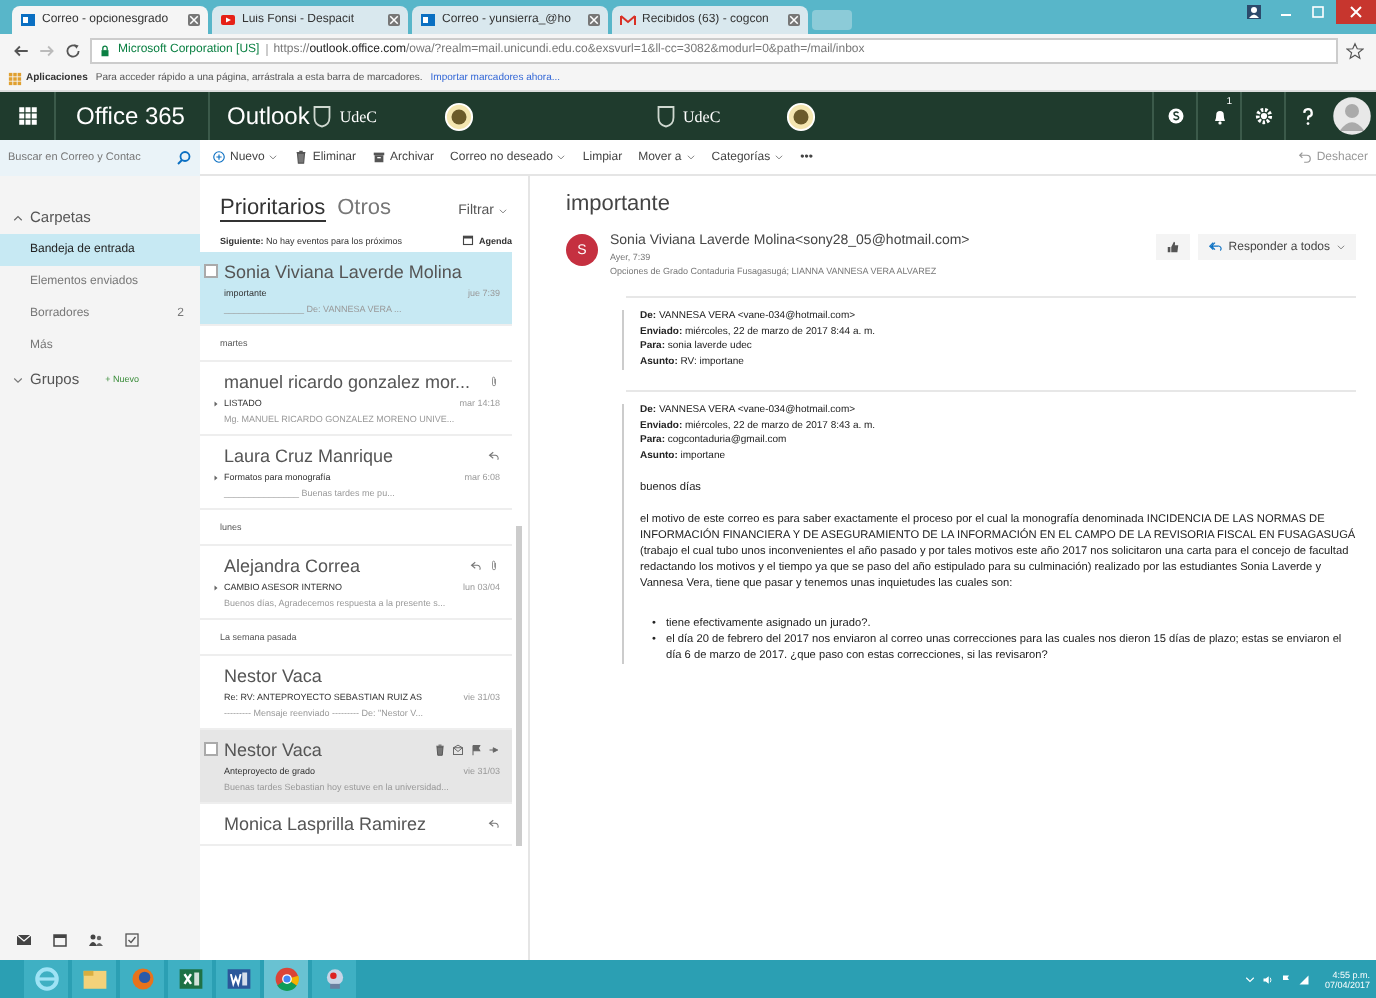 The image size is (1376, 998). What do you see at coordinates (1304, 979) in the screenshot?
I see `signal-icon` at bounding box center [1304, 979].